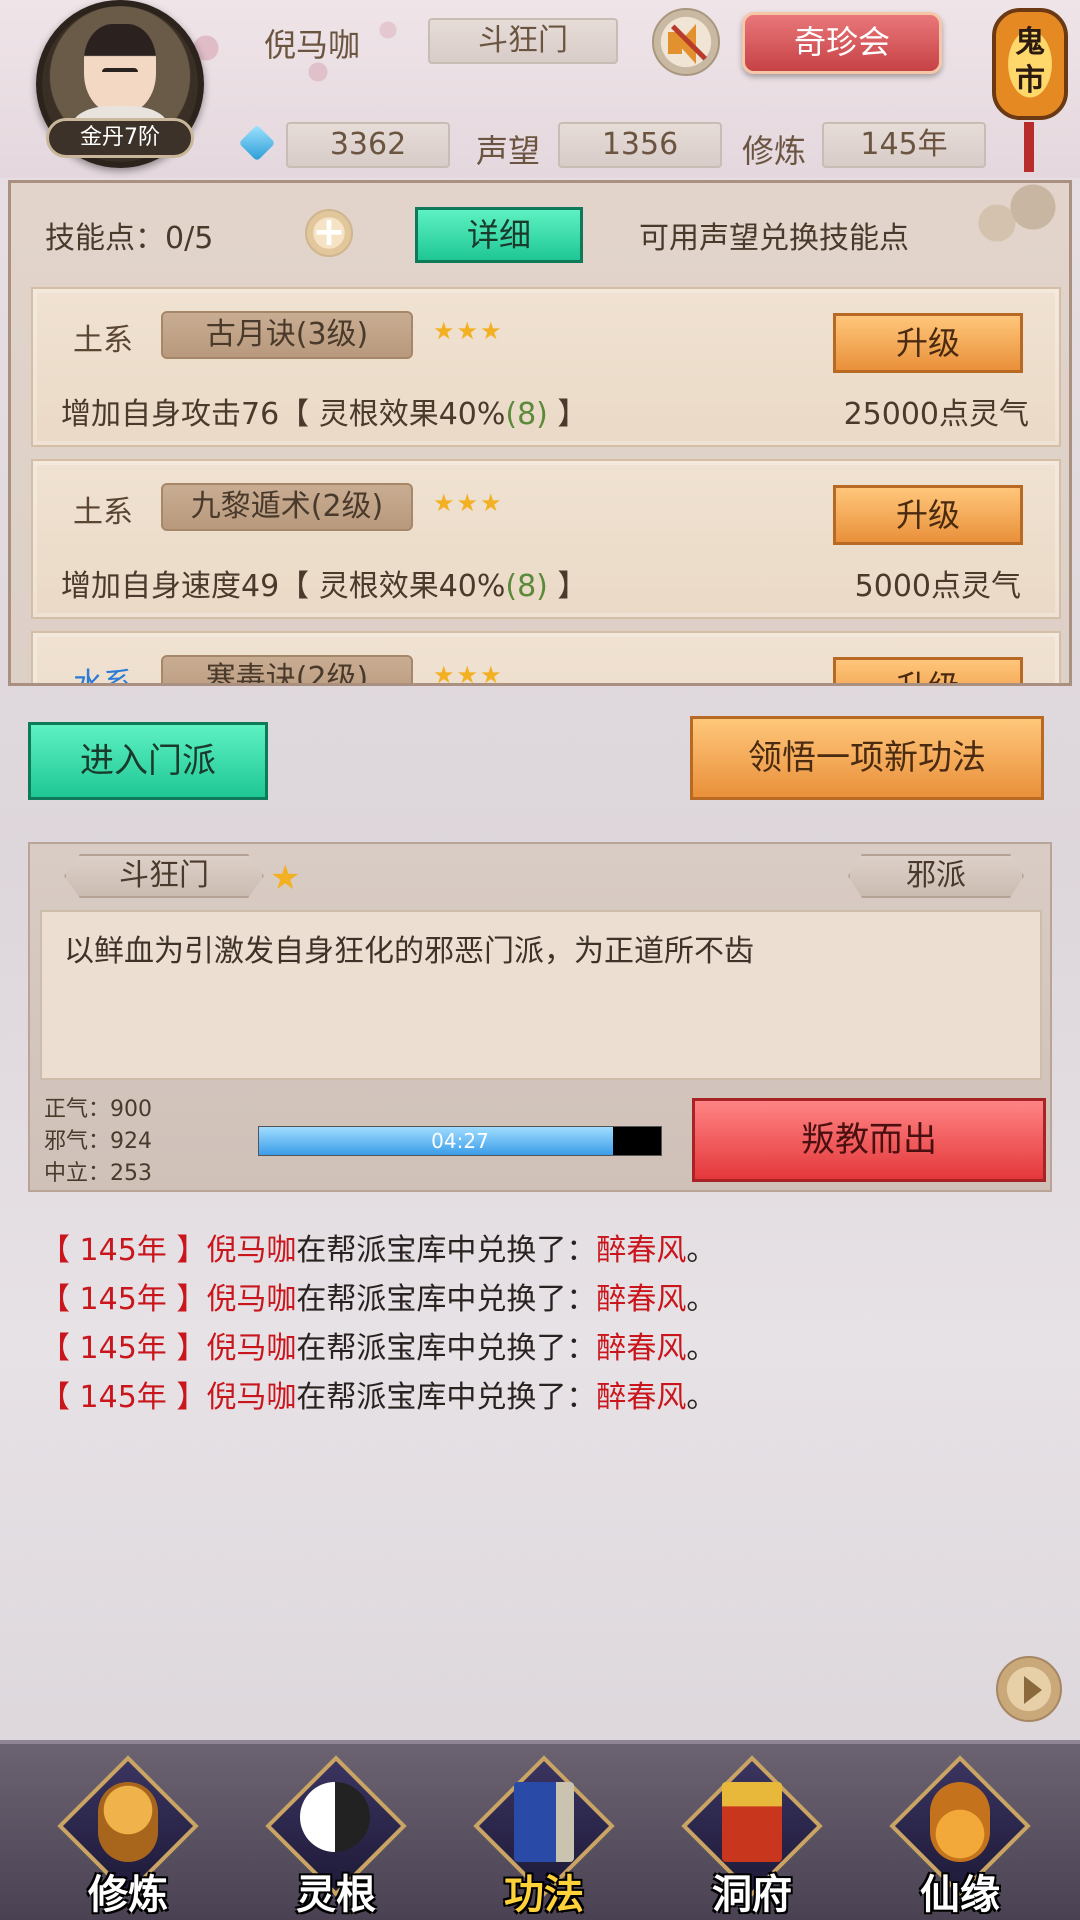  Describe the element at coordinates (164, 876) in the screenshot. I see `sect-name-tag: 斗狂门` at that location.